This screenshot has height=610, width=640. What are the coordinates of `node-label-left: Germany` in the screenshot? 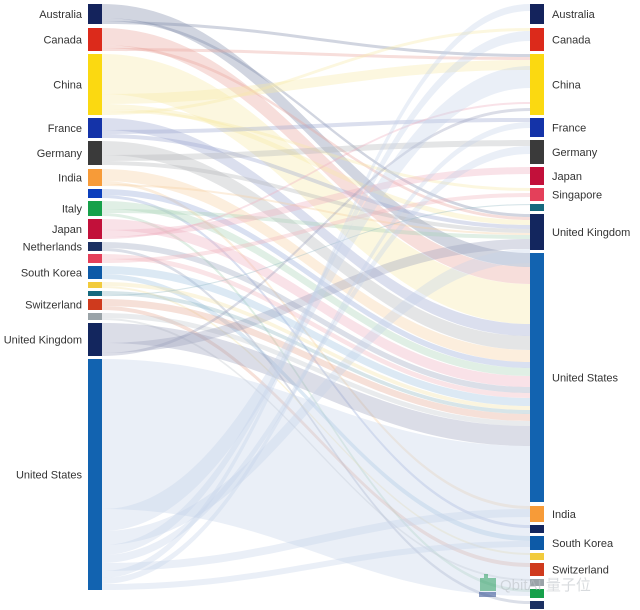 It's located at (60, 154).